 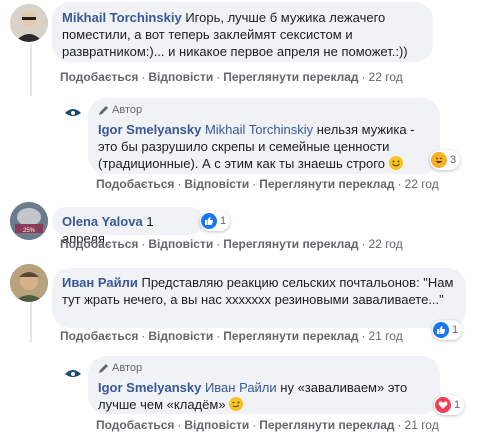 I want to click on comment-bubble: Olena Yalova 1 апреля, so click(x=128, y=226).